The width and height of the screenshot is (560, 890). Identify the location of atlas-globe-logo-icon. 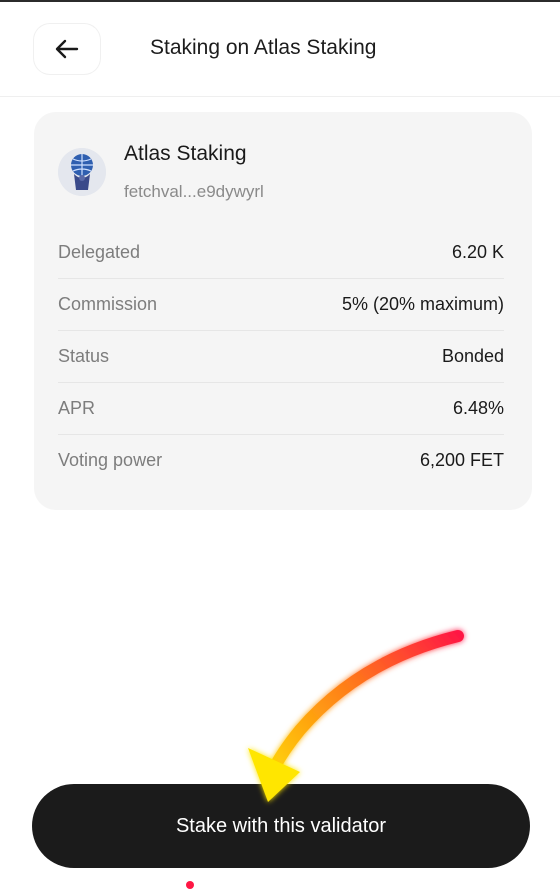
(82, 172).